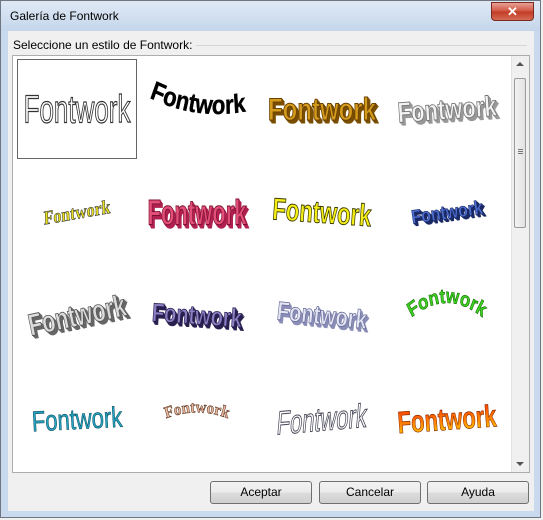 The image size is (543, 520). I want to click on fontwork-style-black-wave: Fontwork, so click(197, 109).